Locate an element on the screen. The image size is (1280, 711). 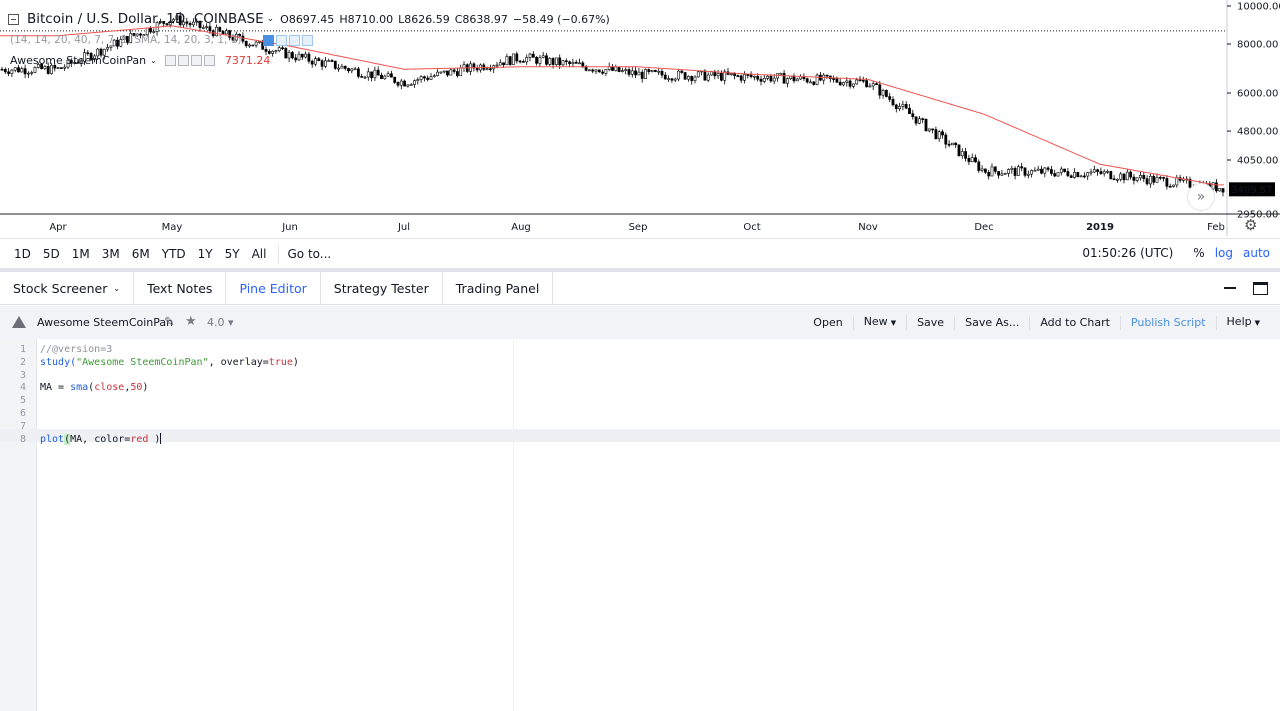
code-line: 3 is located at coordinates (640, 375).